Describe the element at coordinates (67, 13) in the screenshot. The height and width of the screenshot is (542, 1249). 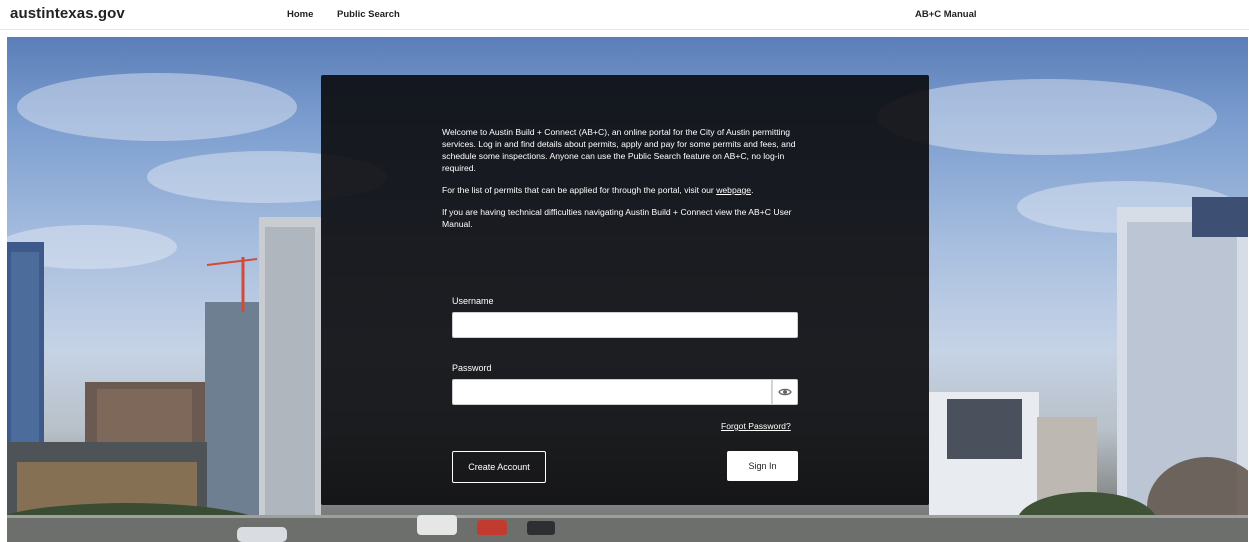
I see `site-brand-link: austintexas.gov` at that location.